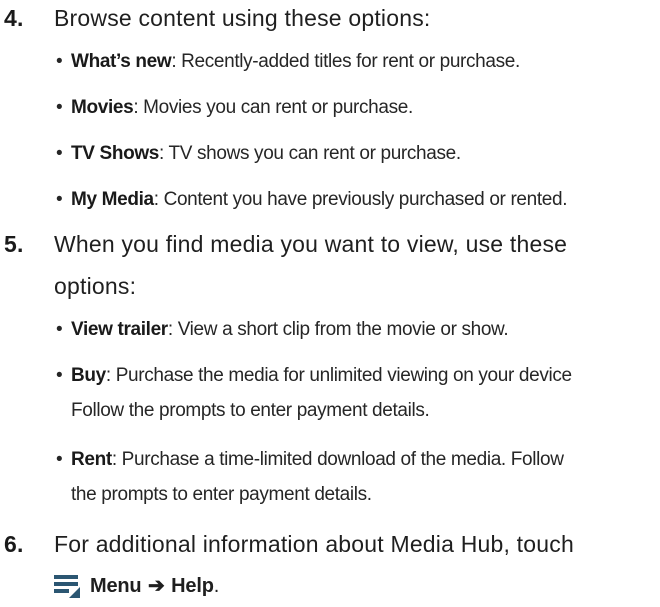  What do you see at coordinates (242, 18) in the screenshot?
I see `step-text: Browse content using these options:` at bounding box center [242, 18].